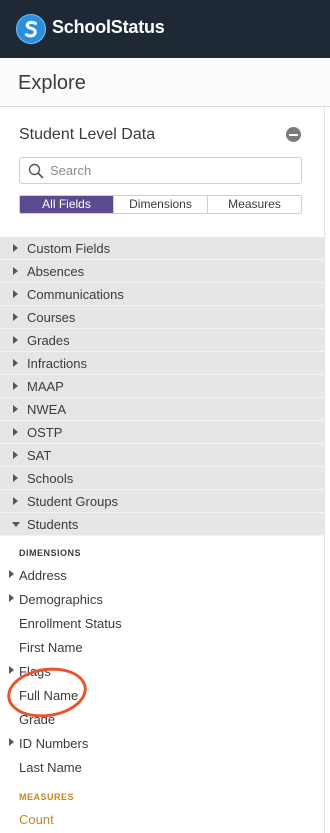 The height and width of the screenshot is (833, 330). Describe the element at coordinates (162, 294) in the screenshot. I see `view-communications: Communications` at that location.